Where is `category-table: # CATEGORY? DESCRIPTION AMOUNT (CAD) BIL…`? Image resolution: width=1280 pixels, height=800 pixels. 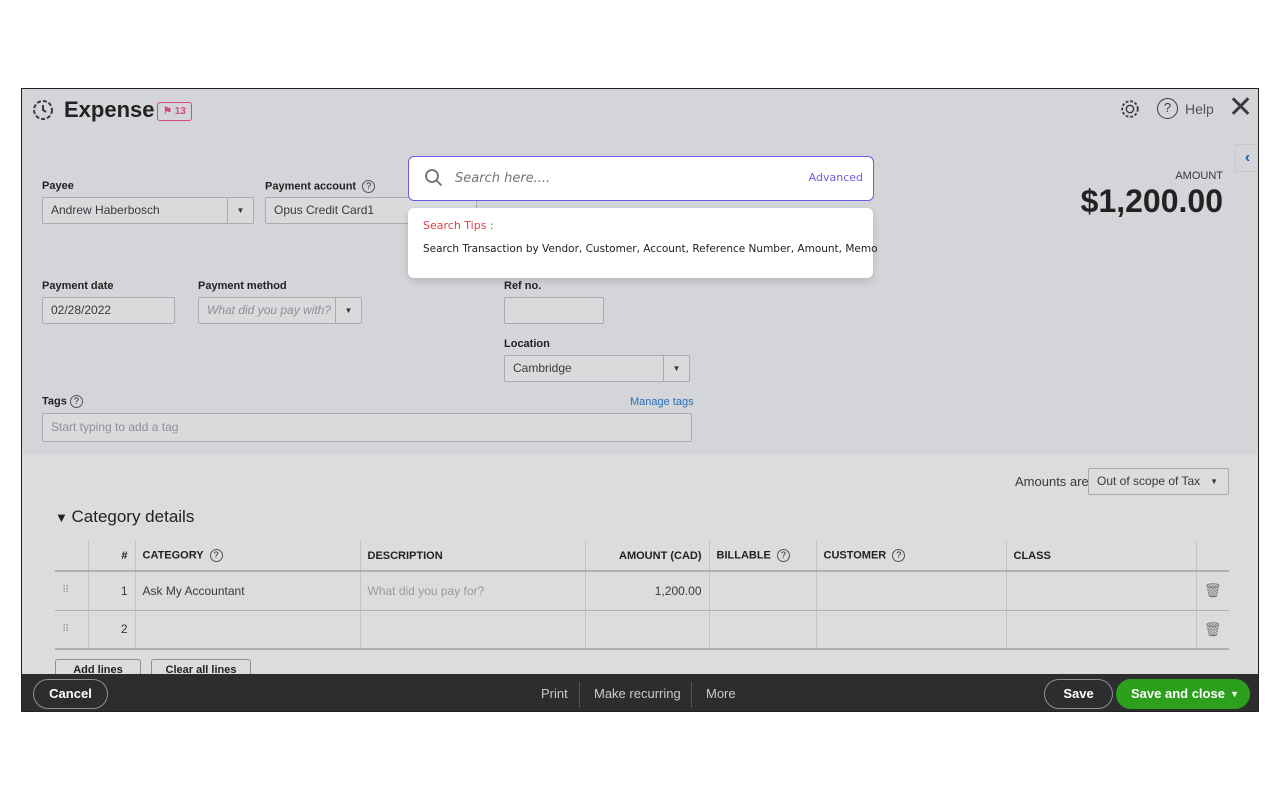 category-table: # CATEGORY? DESCRIPTION AMOUNT (CAD) BIL… is located at coordinates (642, 595).